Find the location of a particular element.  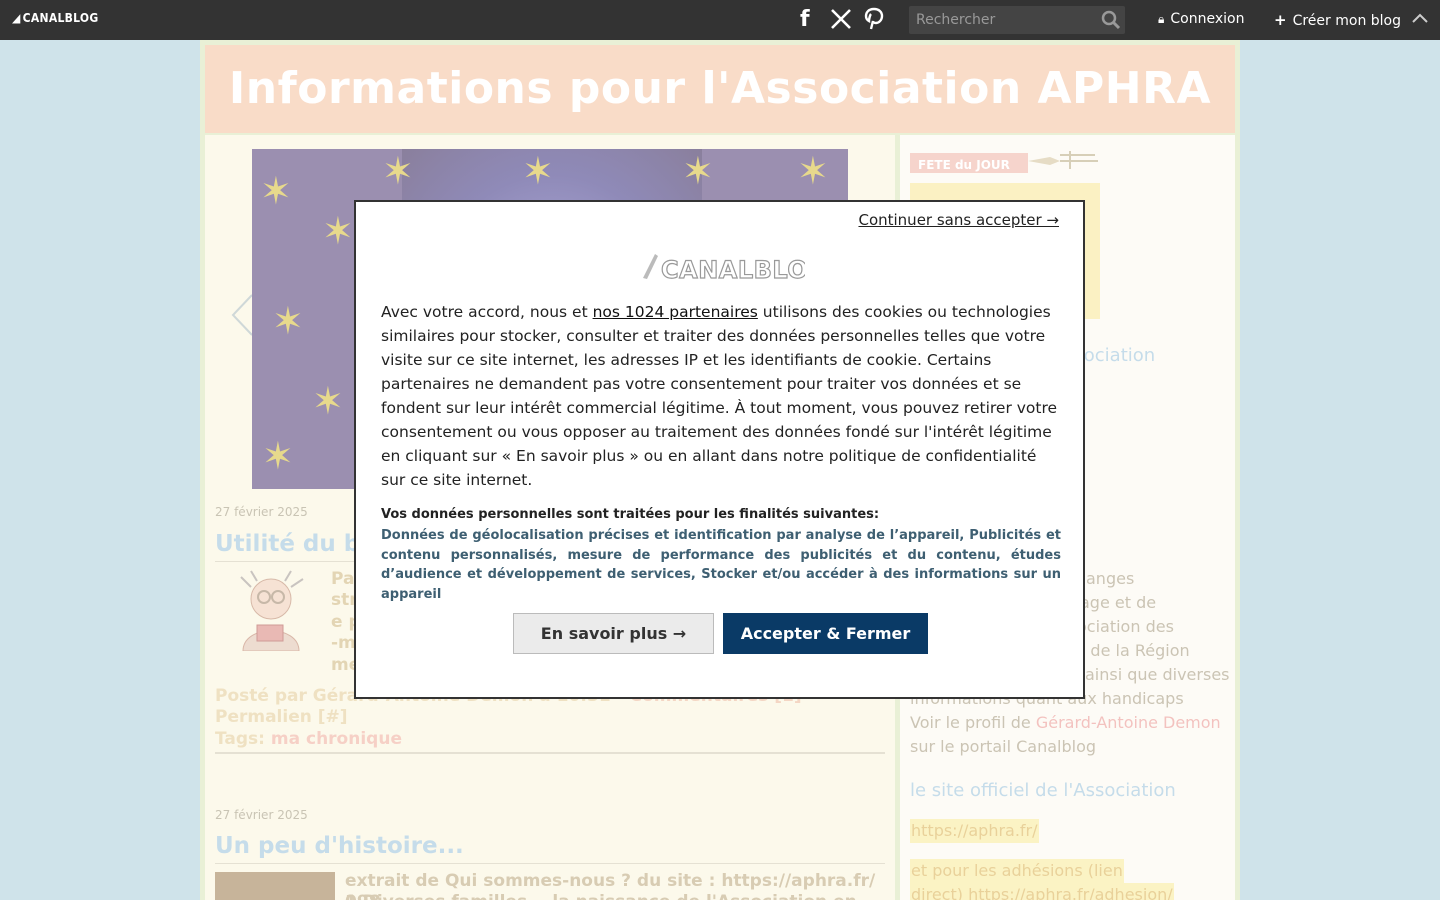

accept-and-close-button: Accepter & Fermer is located at coordinates (825, 633).